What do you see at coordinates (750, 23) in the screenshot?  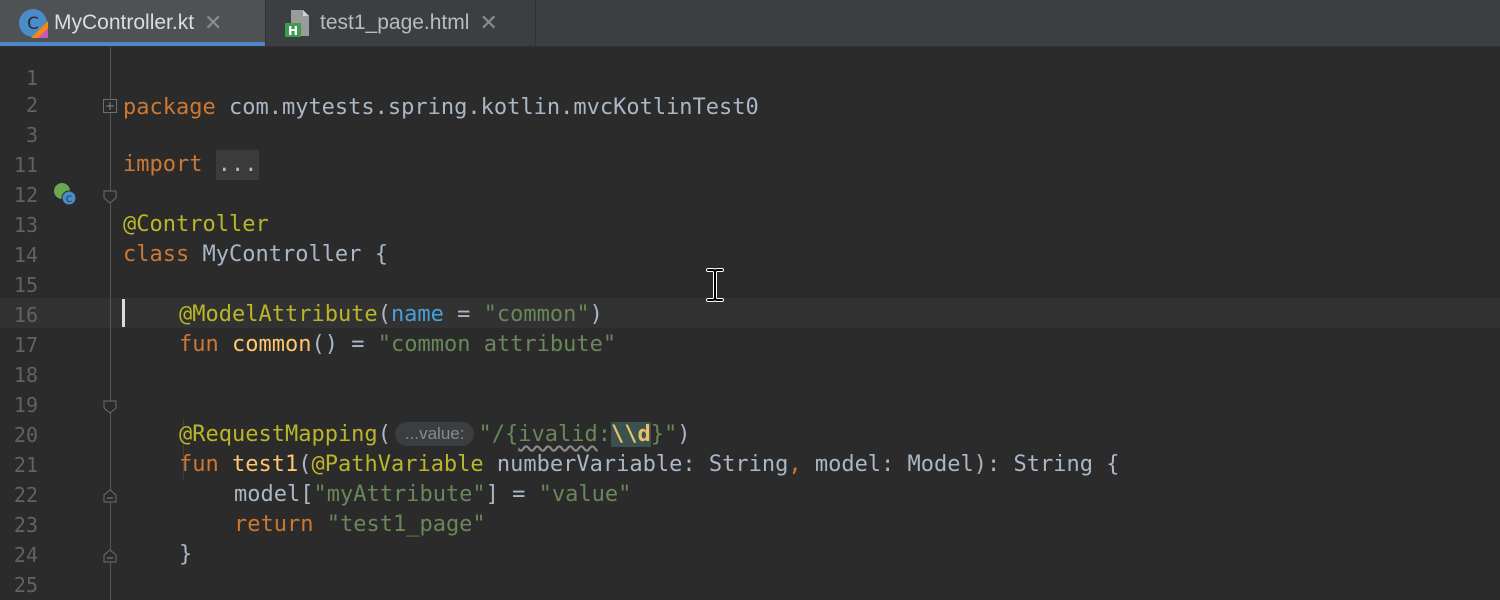 I see `editor-tab-bar: C MyController.kt ✕ H test1_page.html ✕` at bounding box center [750, 23].